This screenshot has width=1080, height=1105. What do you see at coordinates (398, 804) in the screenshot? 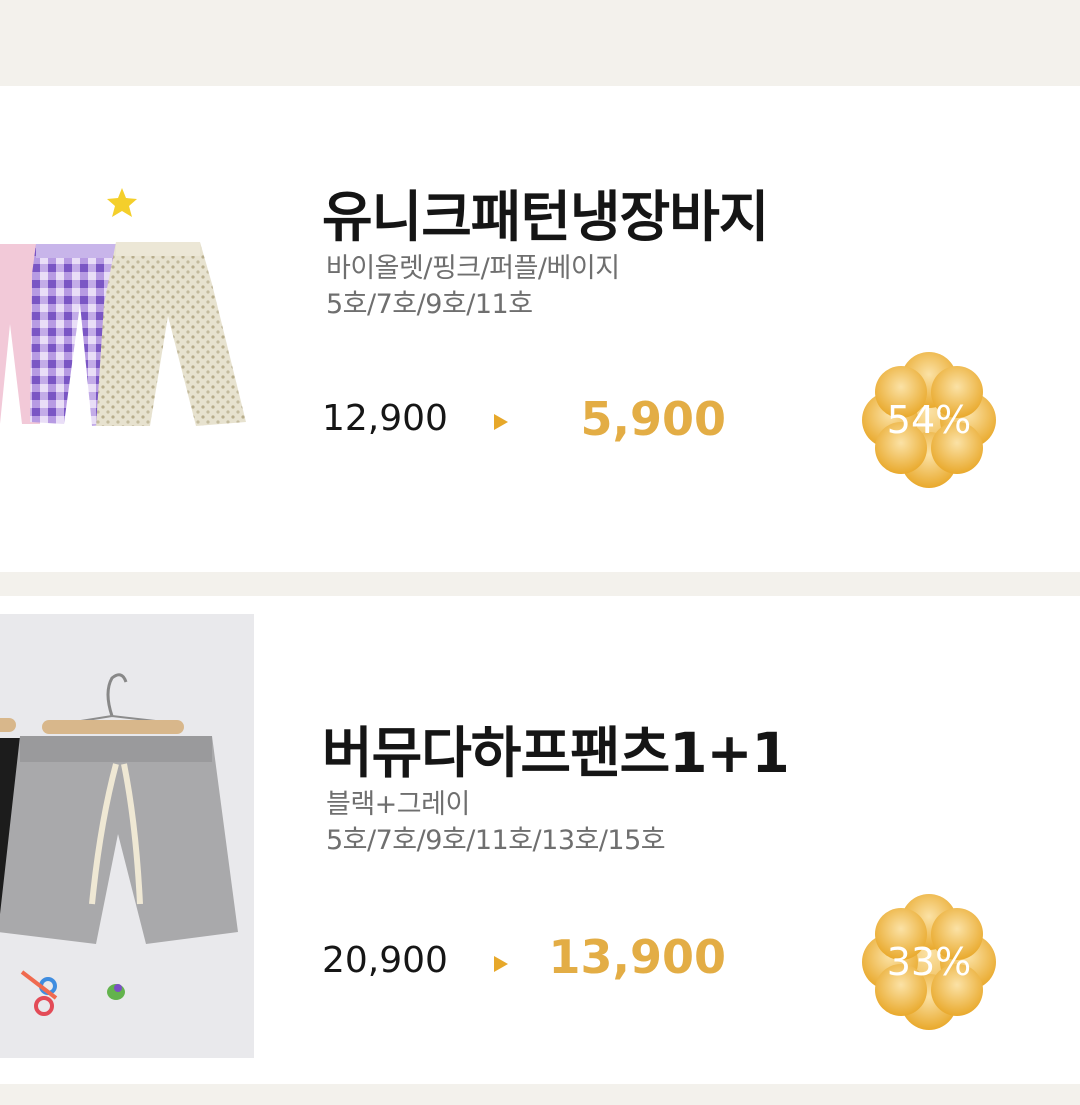
I see `product-colors: 블랙+그레이` at bounding box center [398, 804].